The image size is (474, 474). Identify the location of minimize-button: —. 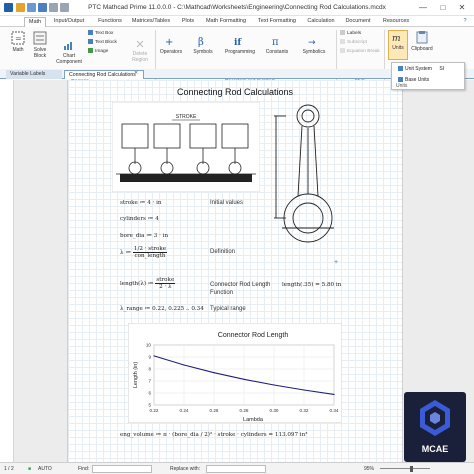
(423, 8).